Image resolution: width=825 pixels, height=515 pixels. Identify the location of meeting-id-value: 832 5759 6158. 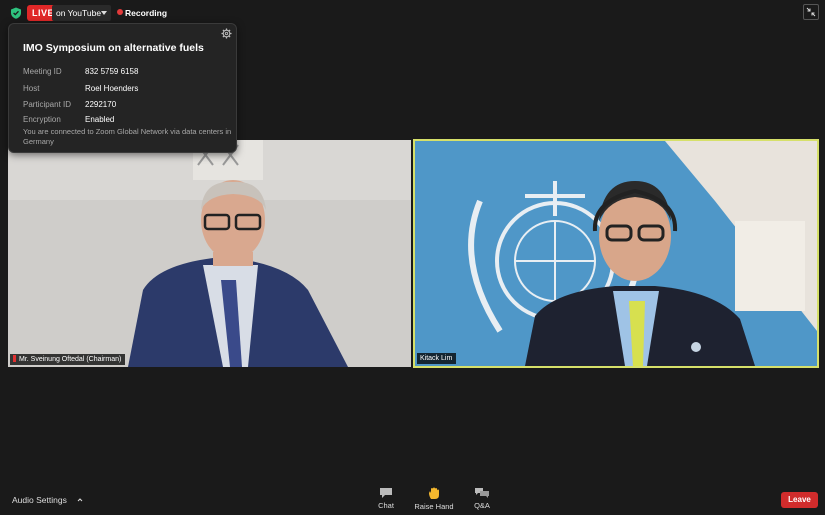
(111, 71).